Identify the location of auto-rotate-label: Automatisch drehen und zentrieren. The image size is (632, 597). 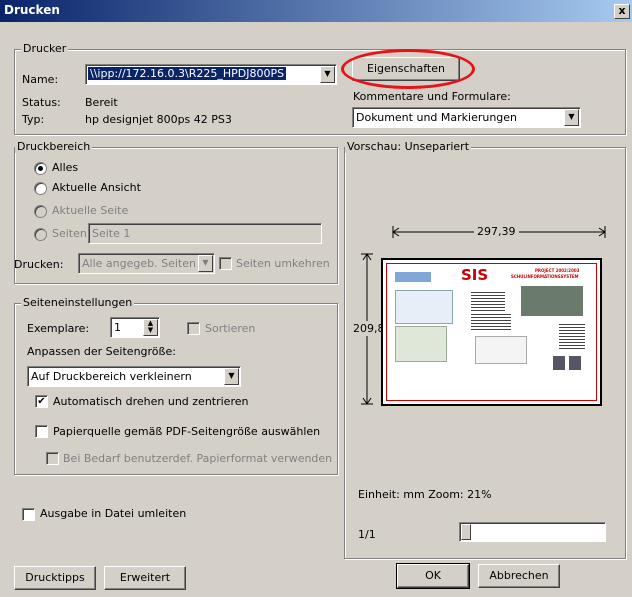
(151, 401).